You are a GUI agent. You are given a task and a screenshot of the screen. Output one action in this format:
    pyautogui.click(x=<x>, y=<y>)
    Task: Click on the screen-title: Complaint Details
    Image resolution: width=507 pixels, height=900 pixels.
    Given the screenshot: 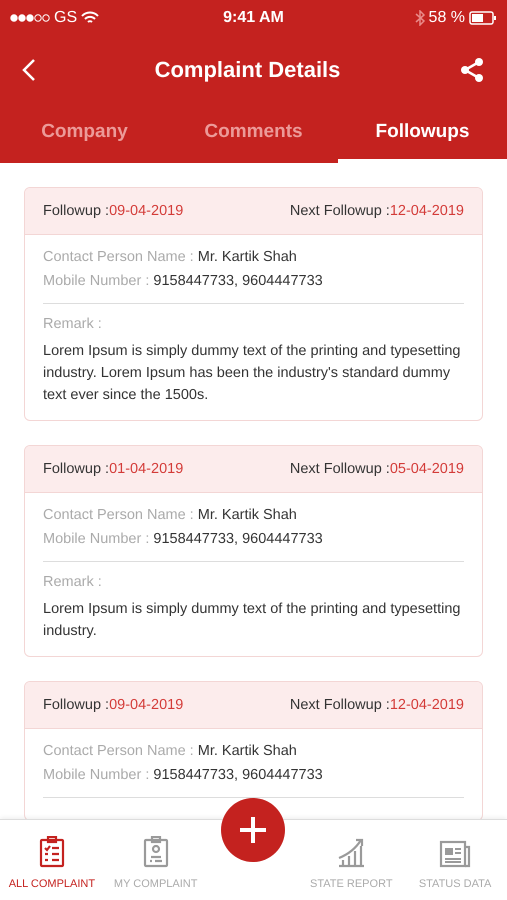 What is the action you would take?
    pyautogui.click(x=248, y=70)
    